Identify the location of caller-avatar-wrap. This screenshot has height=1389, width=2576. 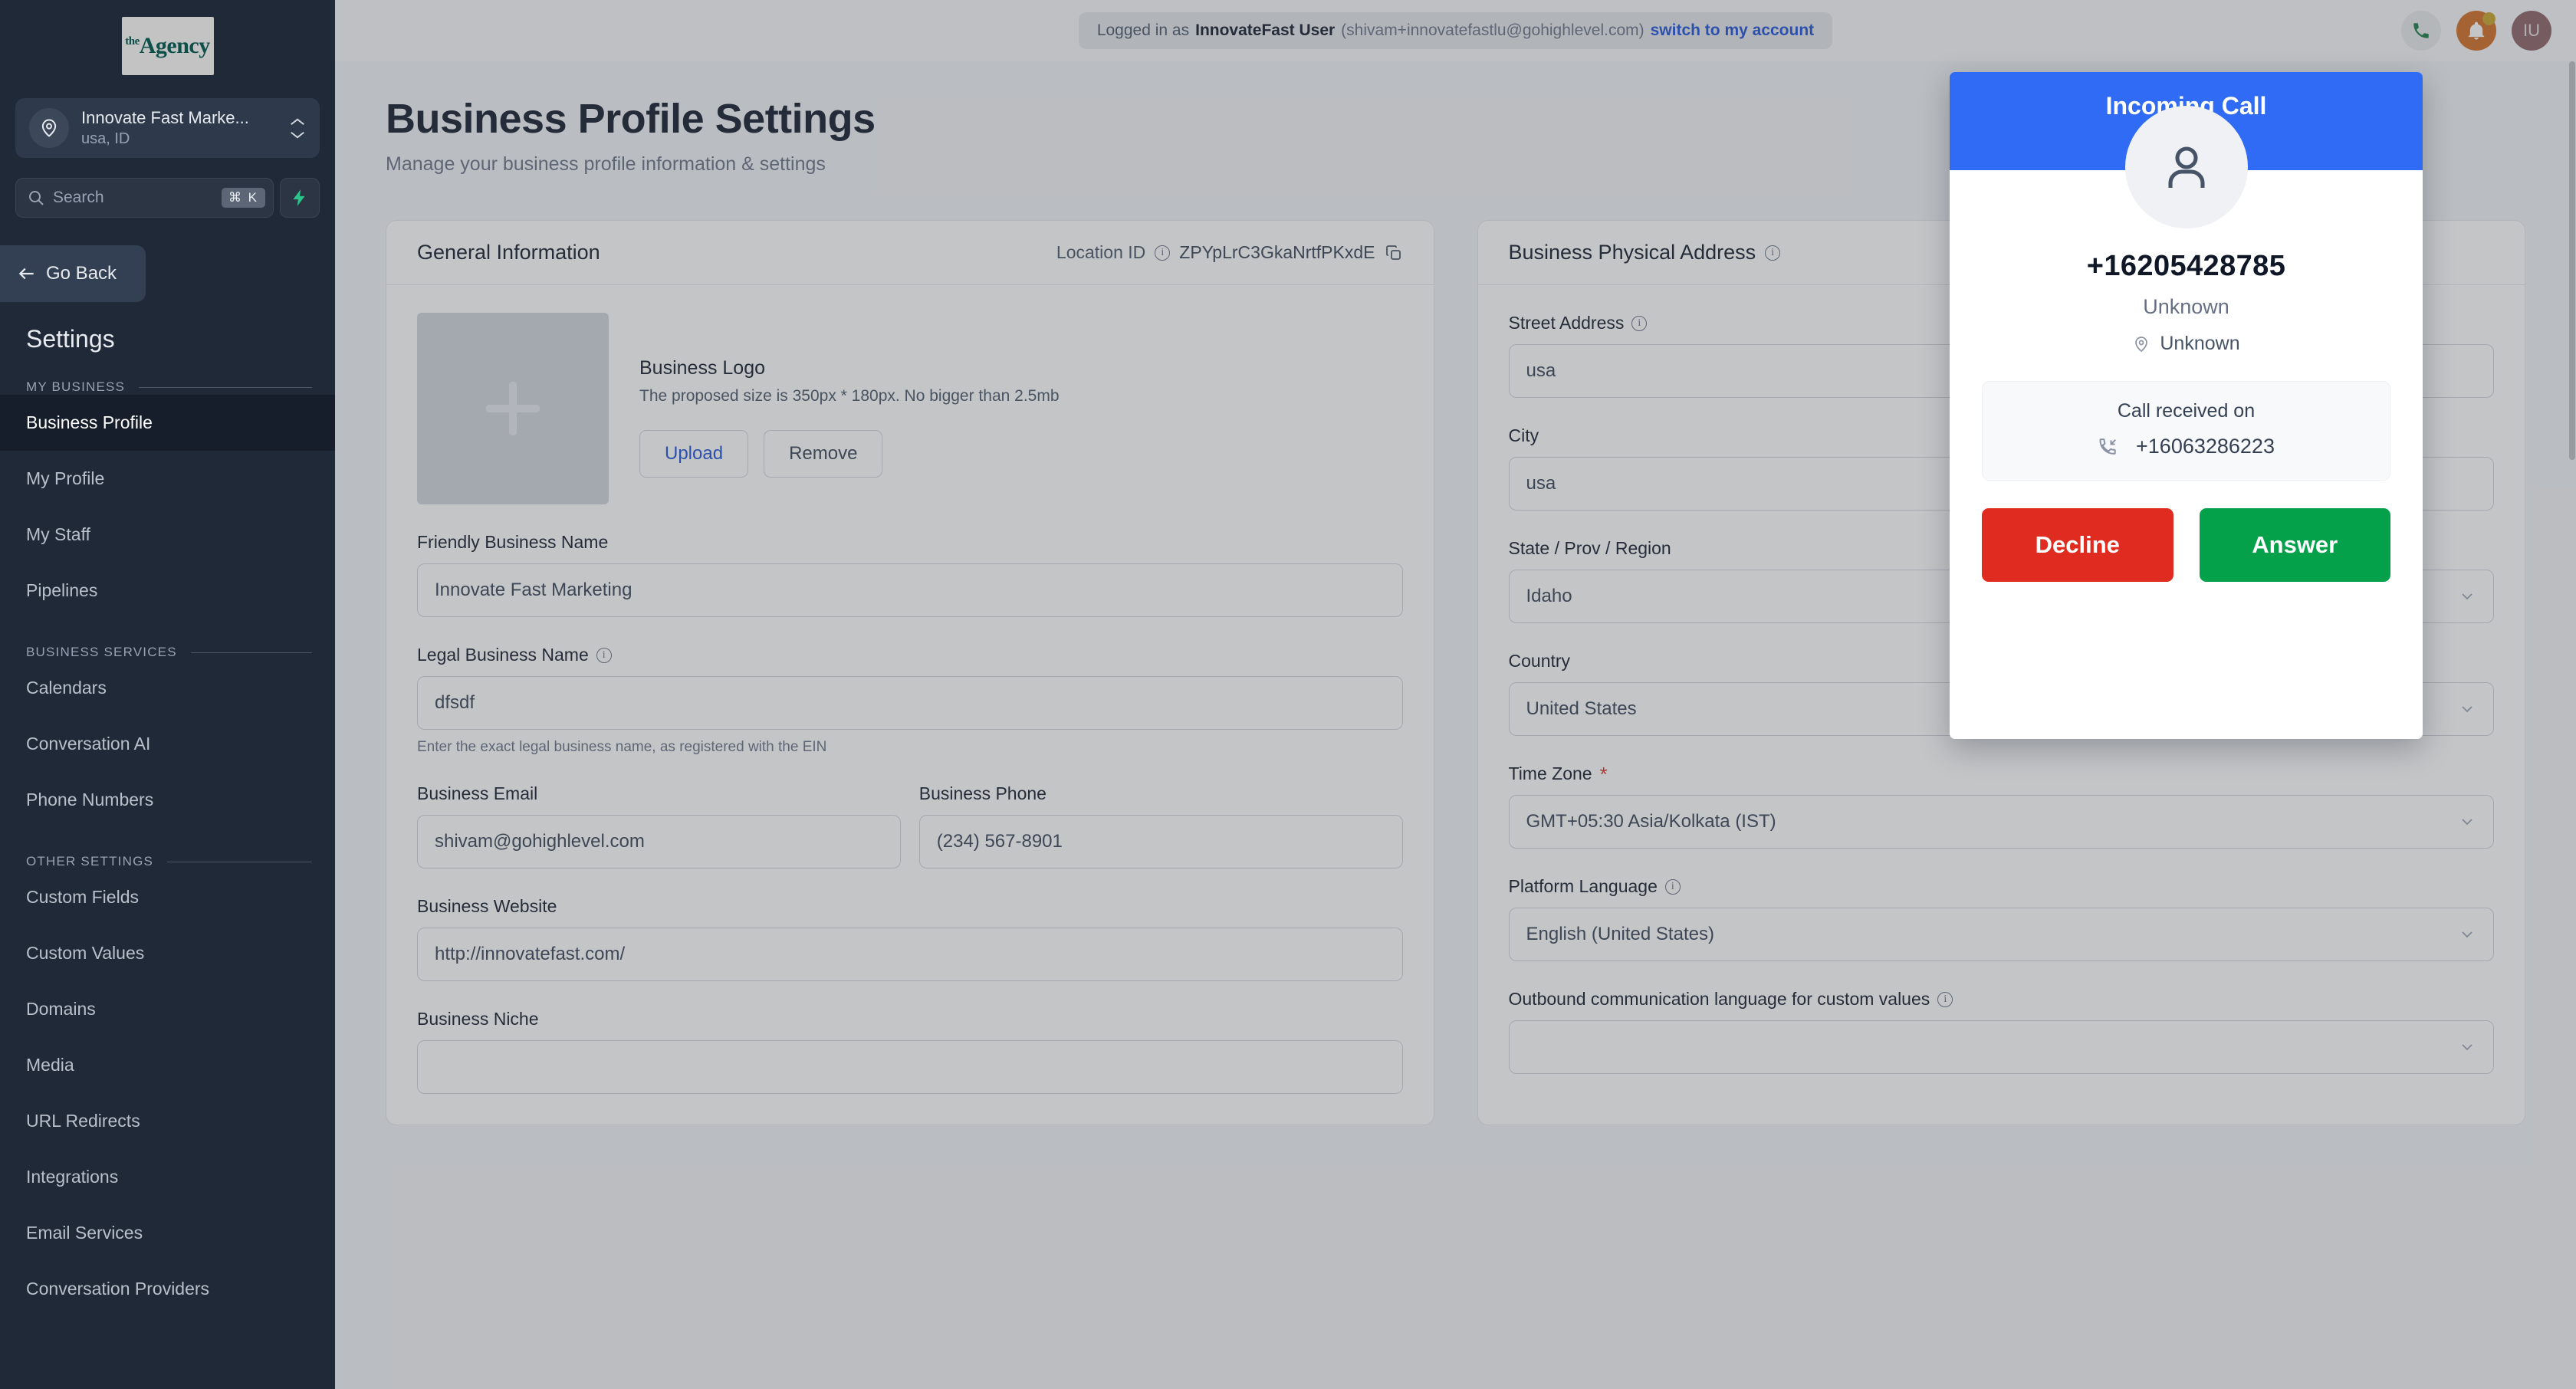
(2186, 167).